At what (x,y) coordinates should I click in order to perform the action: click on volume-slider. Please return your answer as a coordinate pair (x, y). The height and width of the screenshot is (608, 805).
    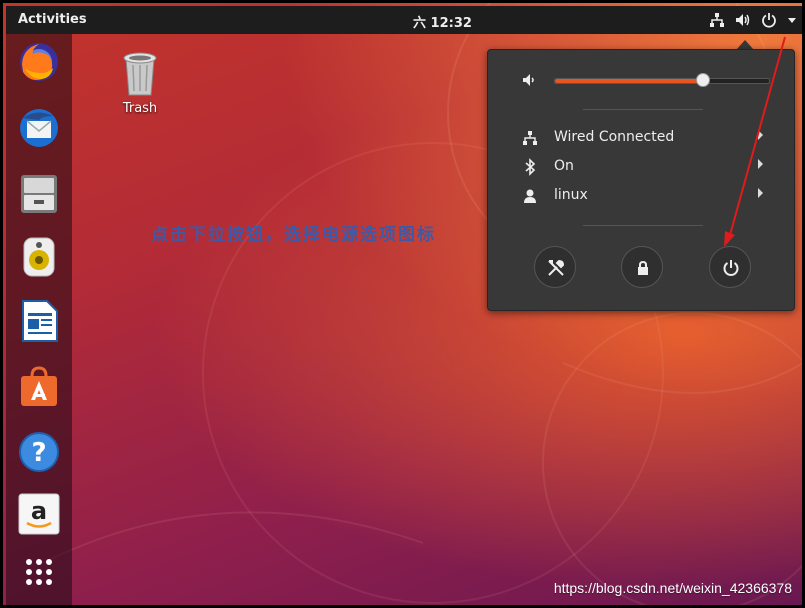
    Looking at the image, I should click on (662, 80).